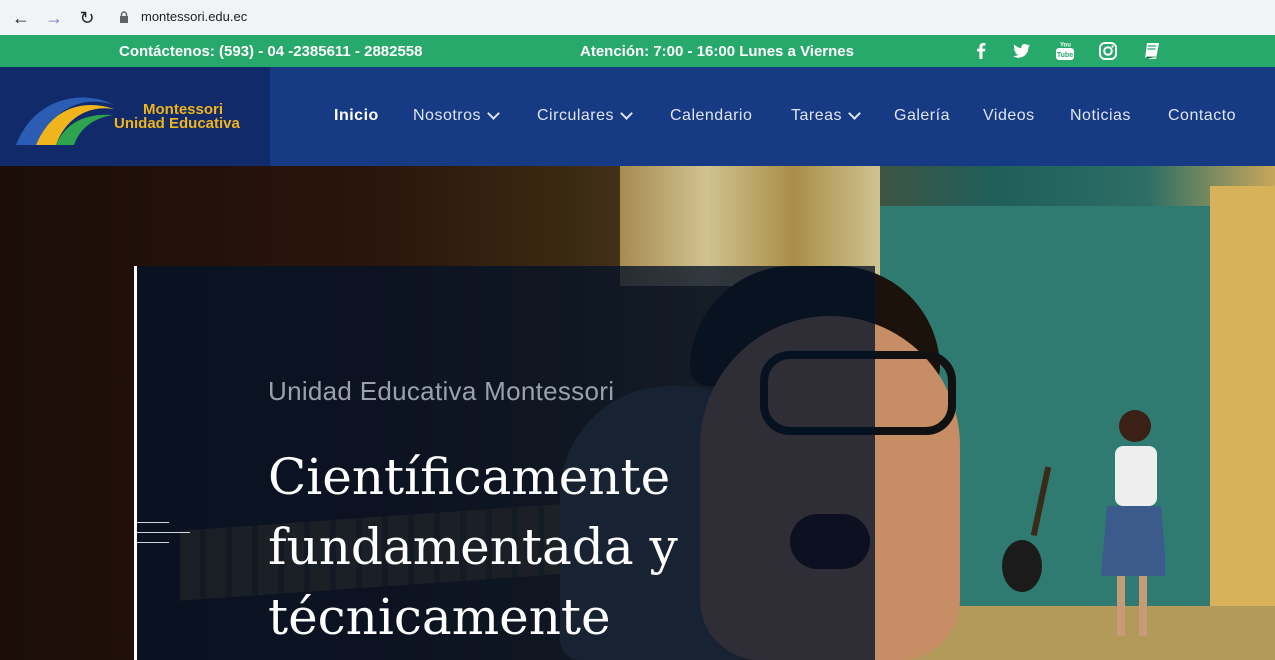 This screenshot has height=660, width=1275. I want to click on hero-background-curtain-right, so click(1242, 423).